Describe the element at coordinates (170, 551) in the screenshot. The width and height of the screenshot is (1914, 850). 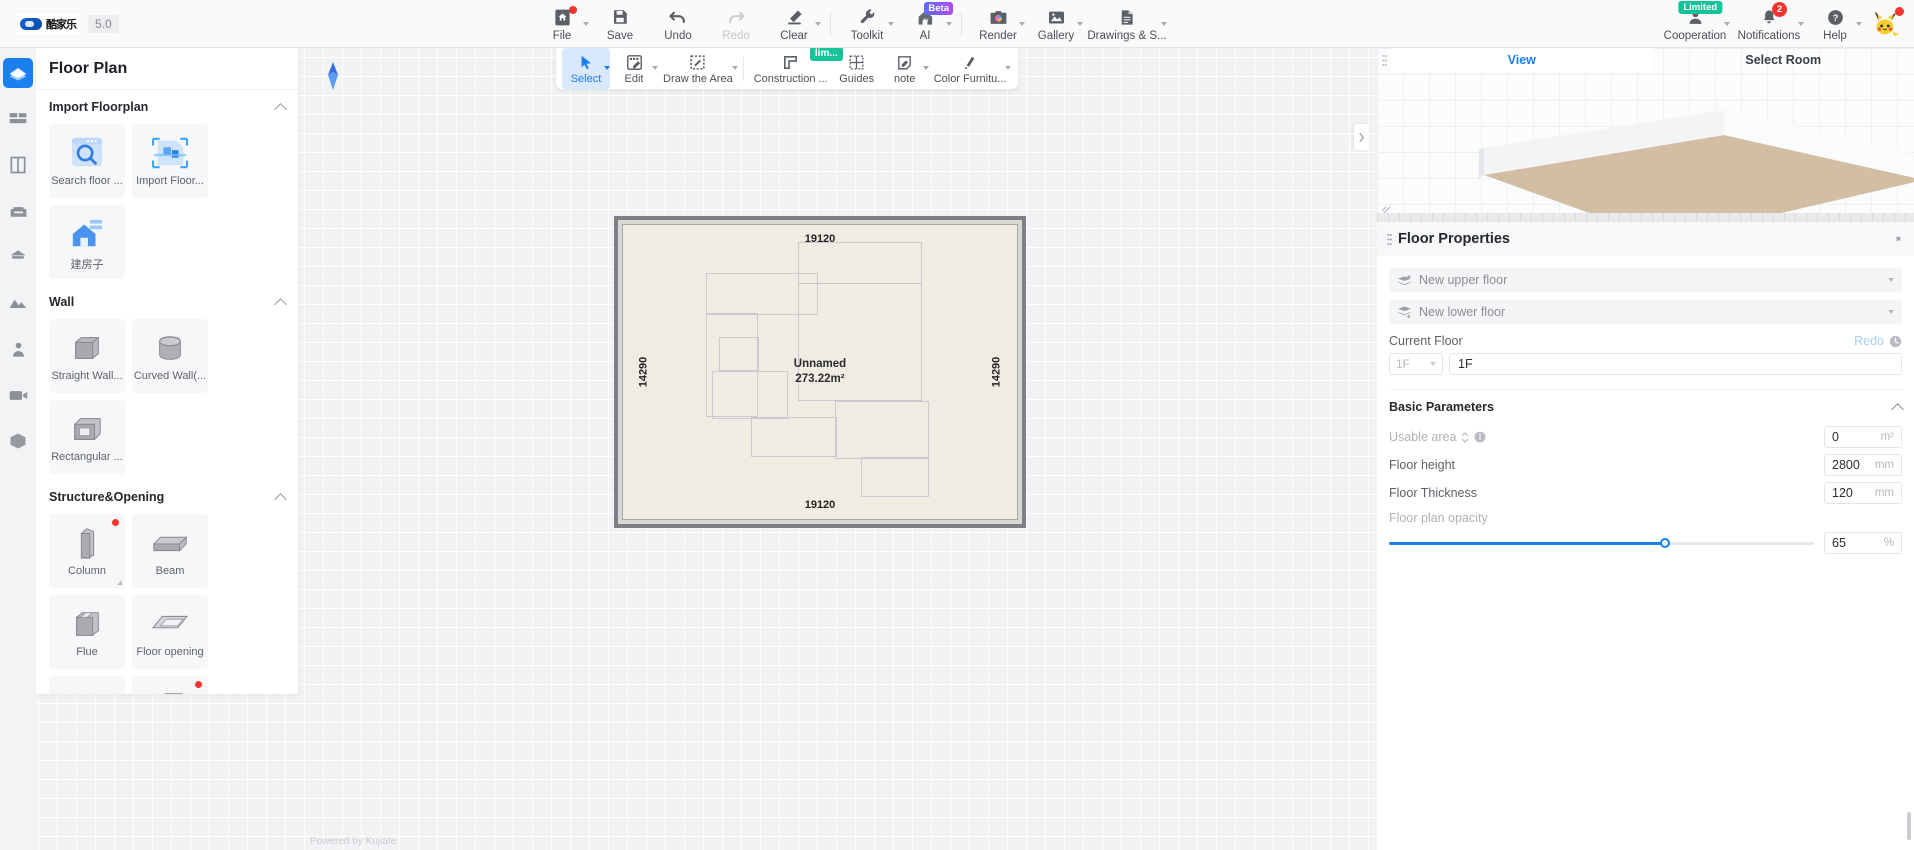
I see `tile-beam: Beam` at that location.